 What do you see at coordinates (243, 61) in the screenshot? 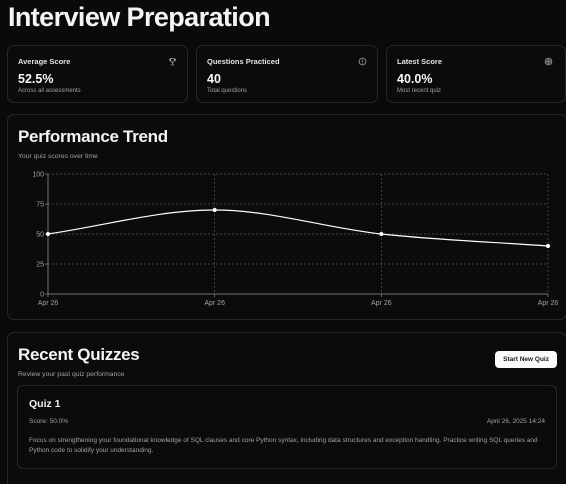
I see `stat-title: Questions Practiced` at bounding box center [243, 61].